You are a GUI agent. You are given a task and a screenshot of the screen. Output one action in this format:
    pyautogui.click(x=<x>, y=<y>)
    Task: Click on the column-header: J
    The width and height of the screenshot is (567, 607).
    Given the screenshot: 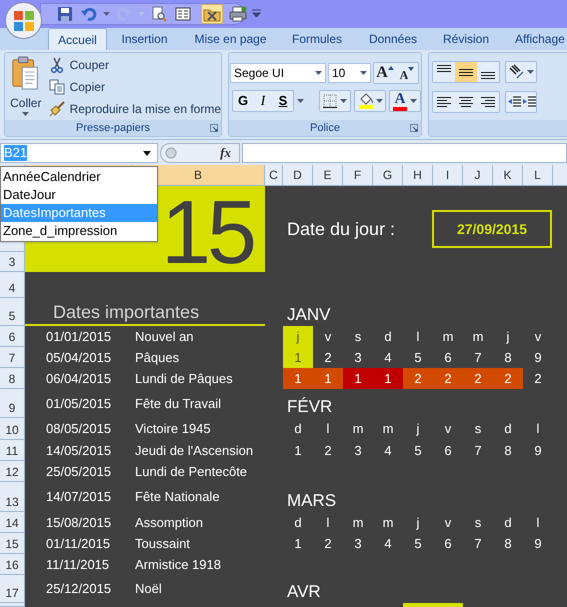 What is the action you would take?
    pyautogui.click(x=478, y=175)
    